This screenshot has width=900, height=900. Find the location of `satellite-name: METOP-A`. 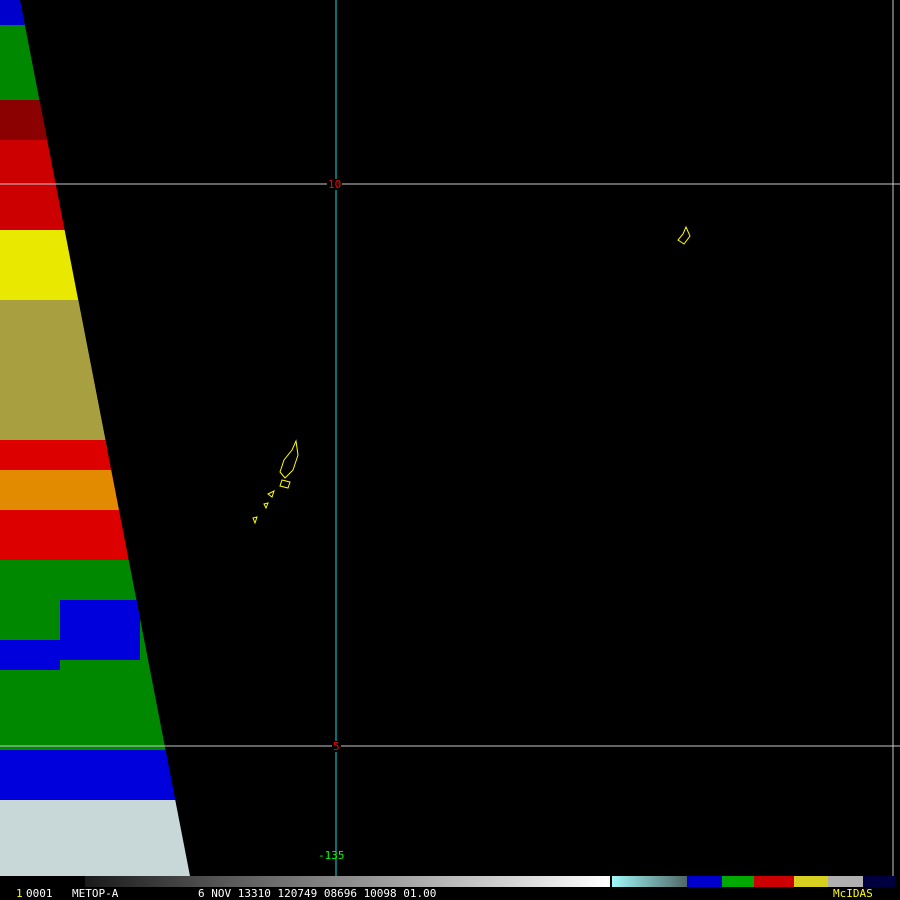

satellite-name: METOP-A is located at coordinates (95, 893).